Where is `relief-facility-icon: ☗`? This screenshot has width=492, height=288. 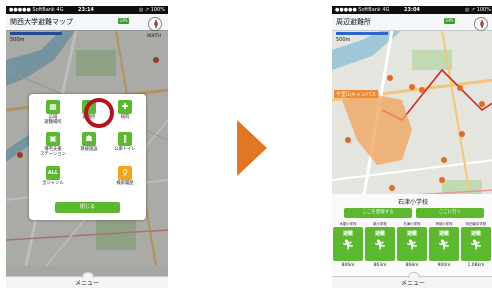
relief-facility-icon: ☗ is located at coordinates (89, 139).